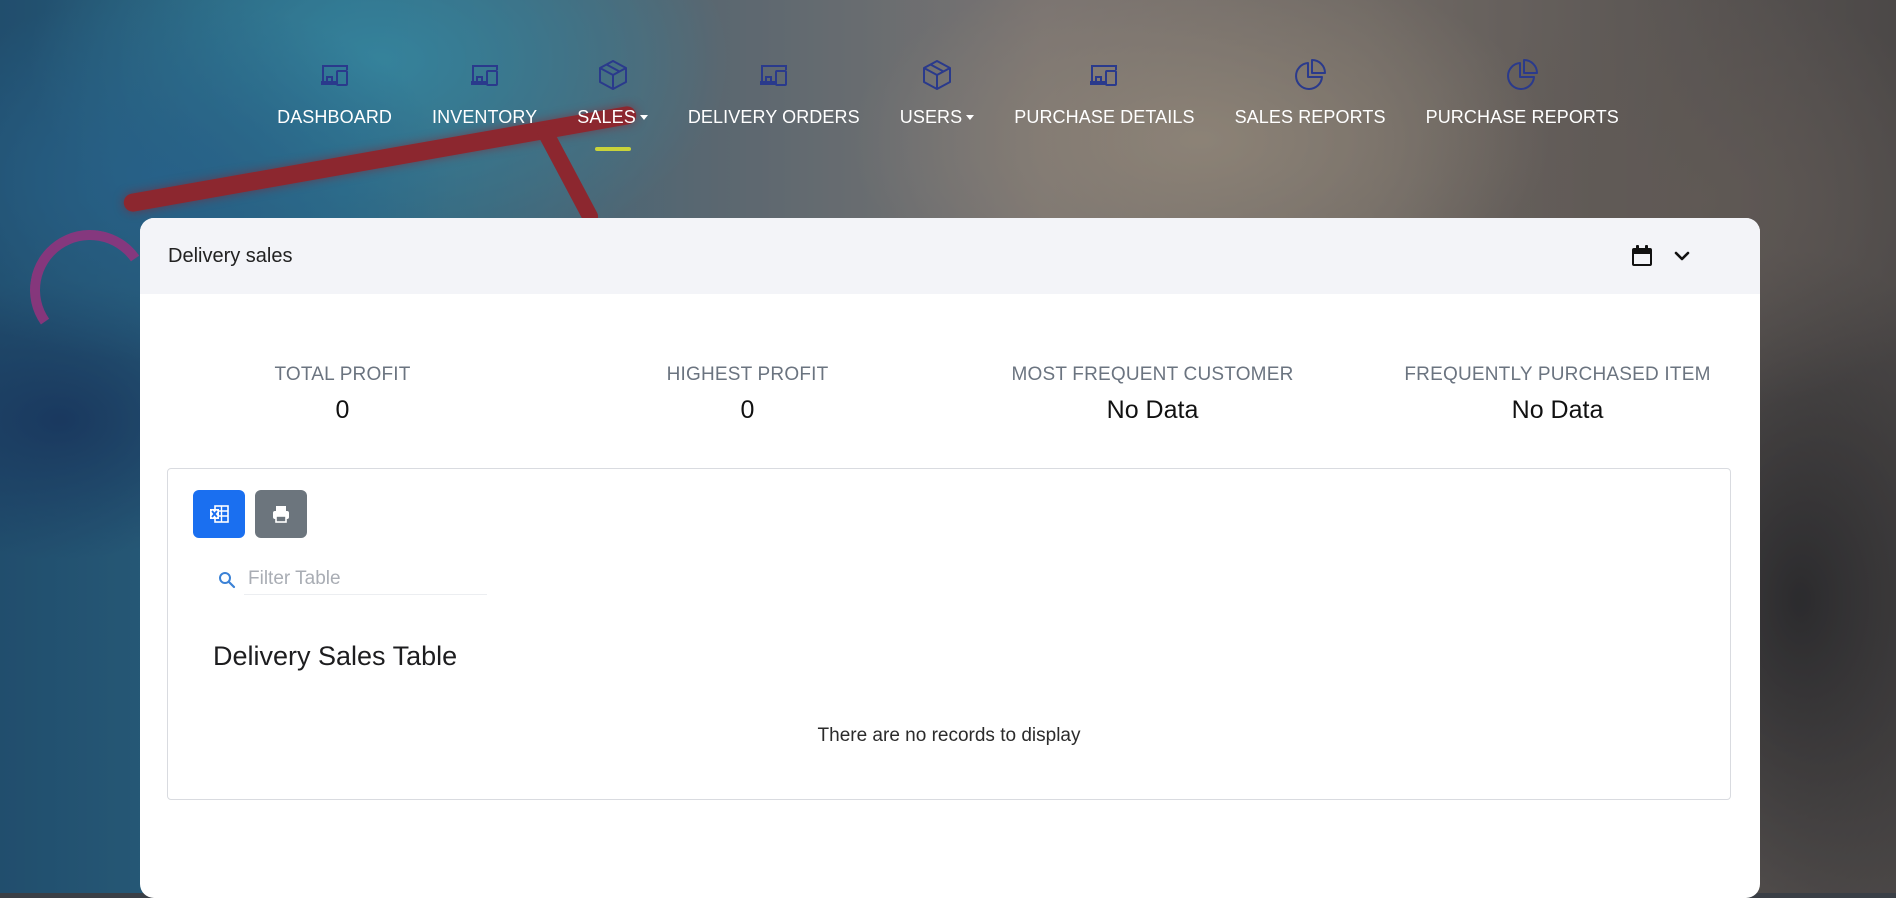  Describe the element at coordinates (1522, 117) in the screenshot. I see `nav-label: PURCHASE REPORTS` at that location.